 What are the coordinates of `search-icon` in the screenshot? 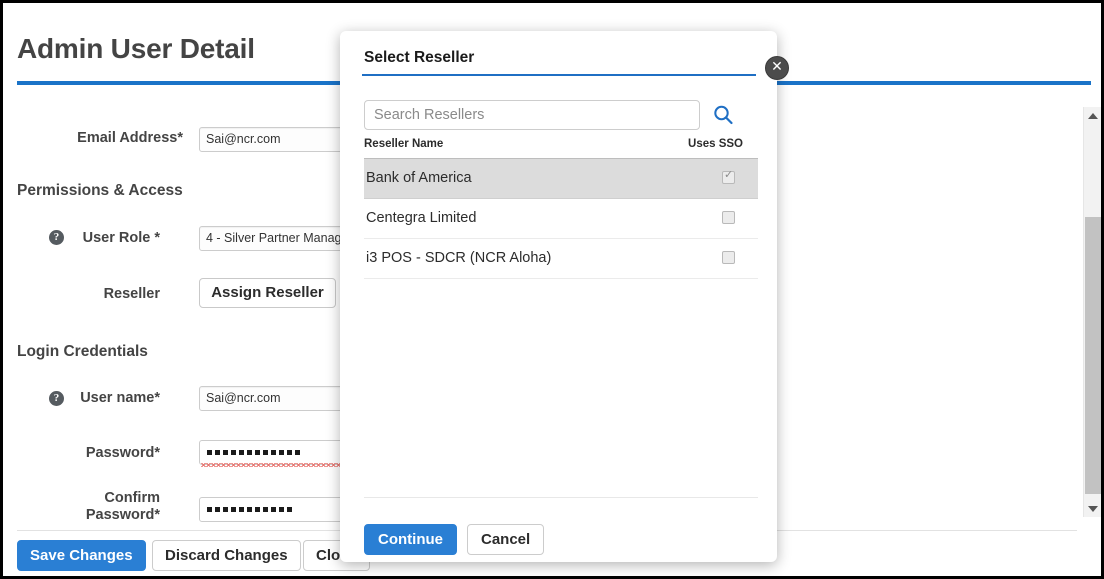 It's located at (723, 115).